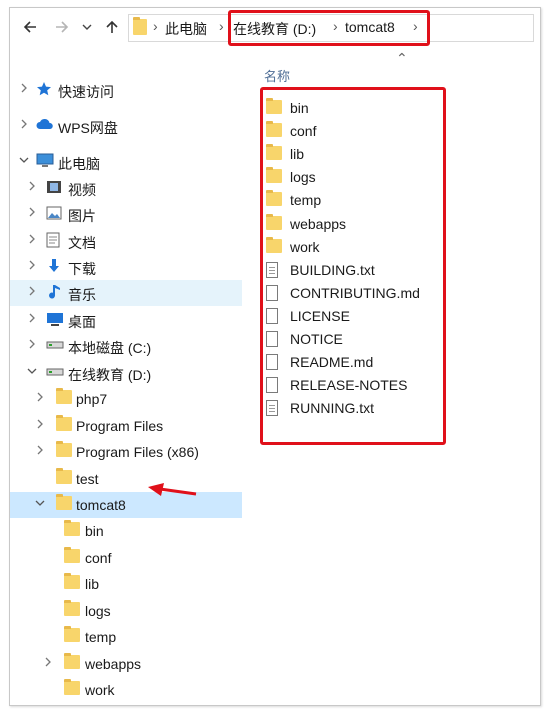 The width and height of the screenshot is (556, 711). What do you see at coordinates (82, 190) in the screenshot?
I see `nav-item-label: 视频` at bounding box center [82, 190].